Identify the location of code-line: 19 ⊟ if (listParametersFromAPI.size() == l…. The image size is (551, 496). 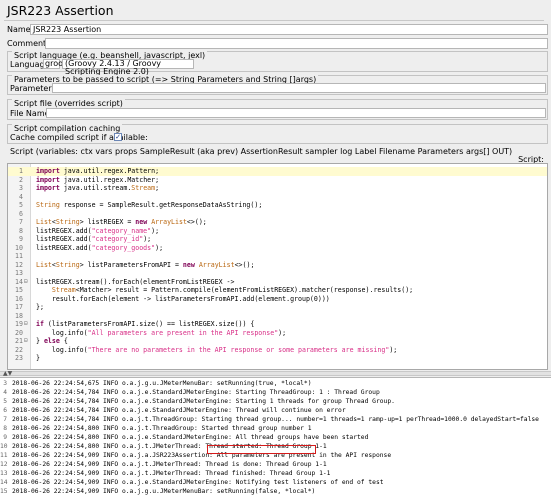
(277, 324).